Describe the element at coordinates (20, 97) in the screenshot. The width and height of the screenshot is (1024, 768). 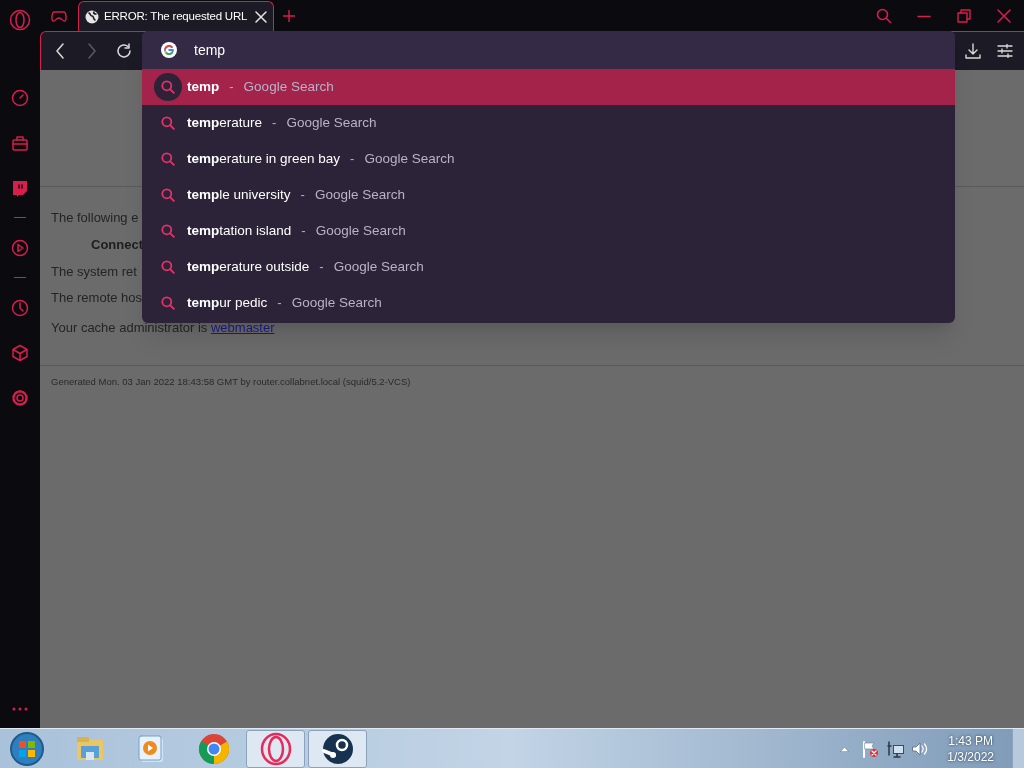
I see `speedometer-icon` at that location.